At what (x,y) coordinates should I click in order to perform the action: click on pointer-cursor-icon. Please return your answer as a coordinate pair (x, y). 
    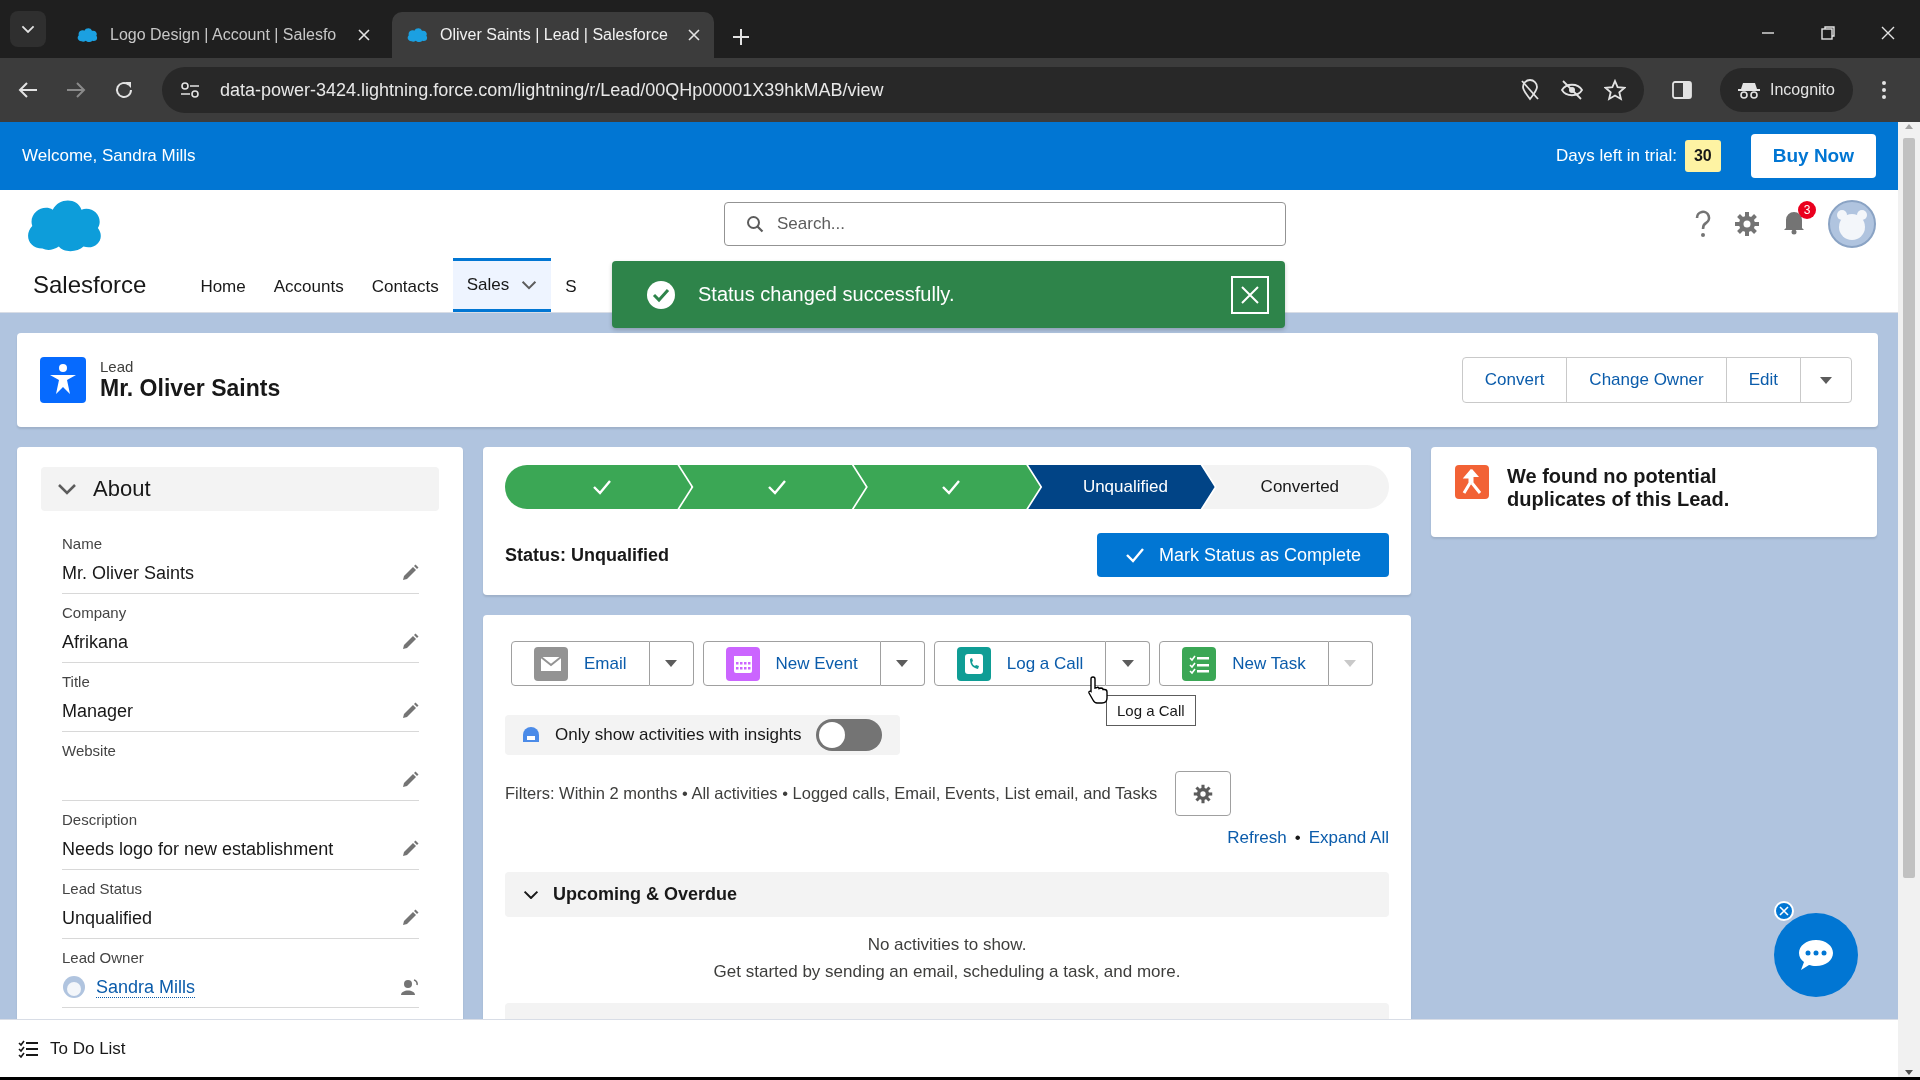
    Looking at the image, I should click on (1098, 690).